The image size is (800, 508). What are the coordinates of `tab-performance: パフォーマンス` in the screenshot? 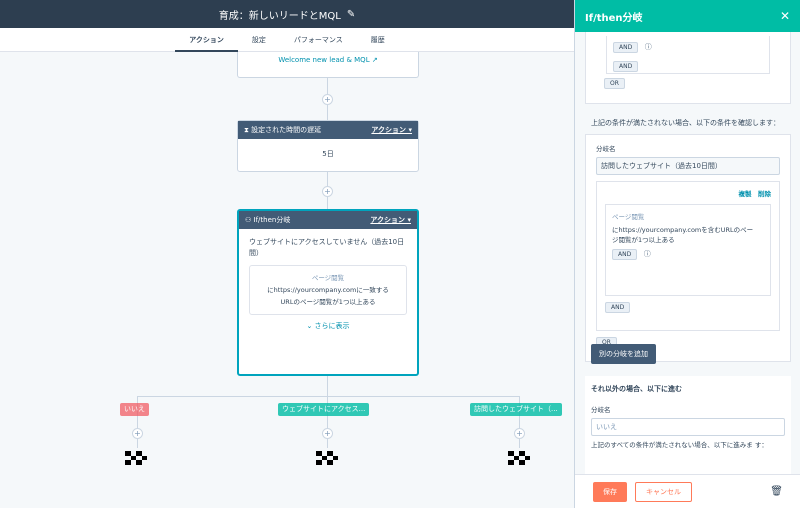 It's located at (318, 40).